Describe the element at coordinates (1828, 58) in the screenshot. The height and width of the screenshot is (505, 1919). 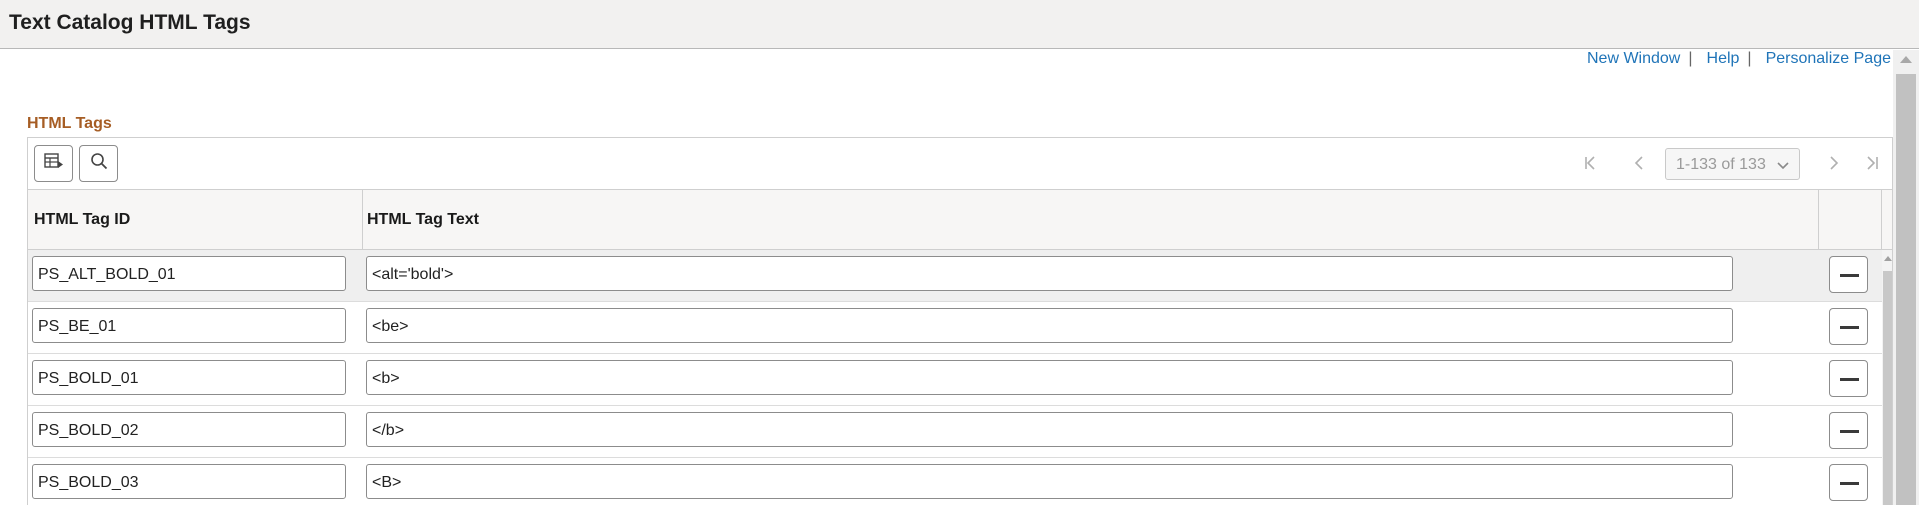
I see `personalize-page-link: Personalize Page` at that location.